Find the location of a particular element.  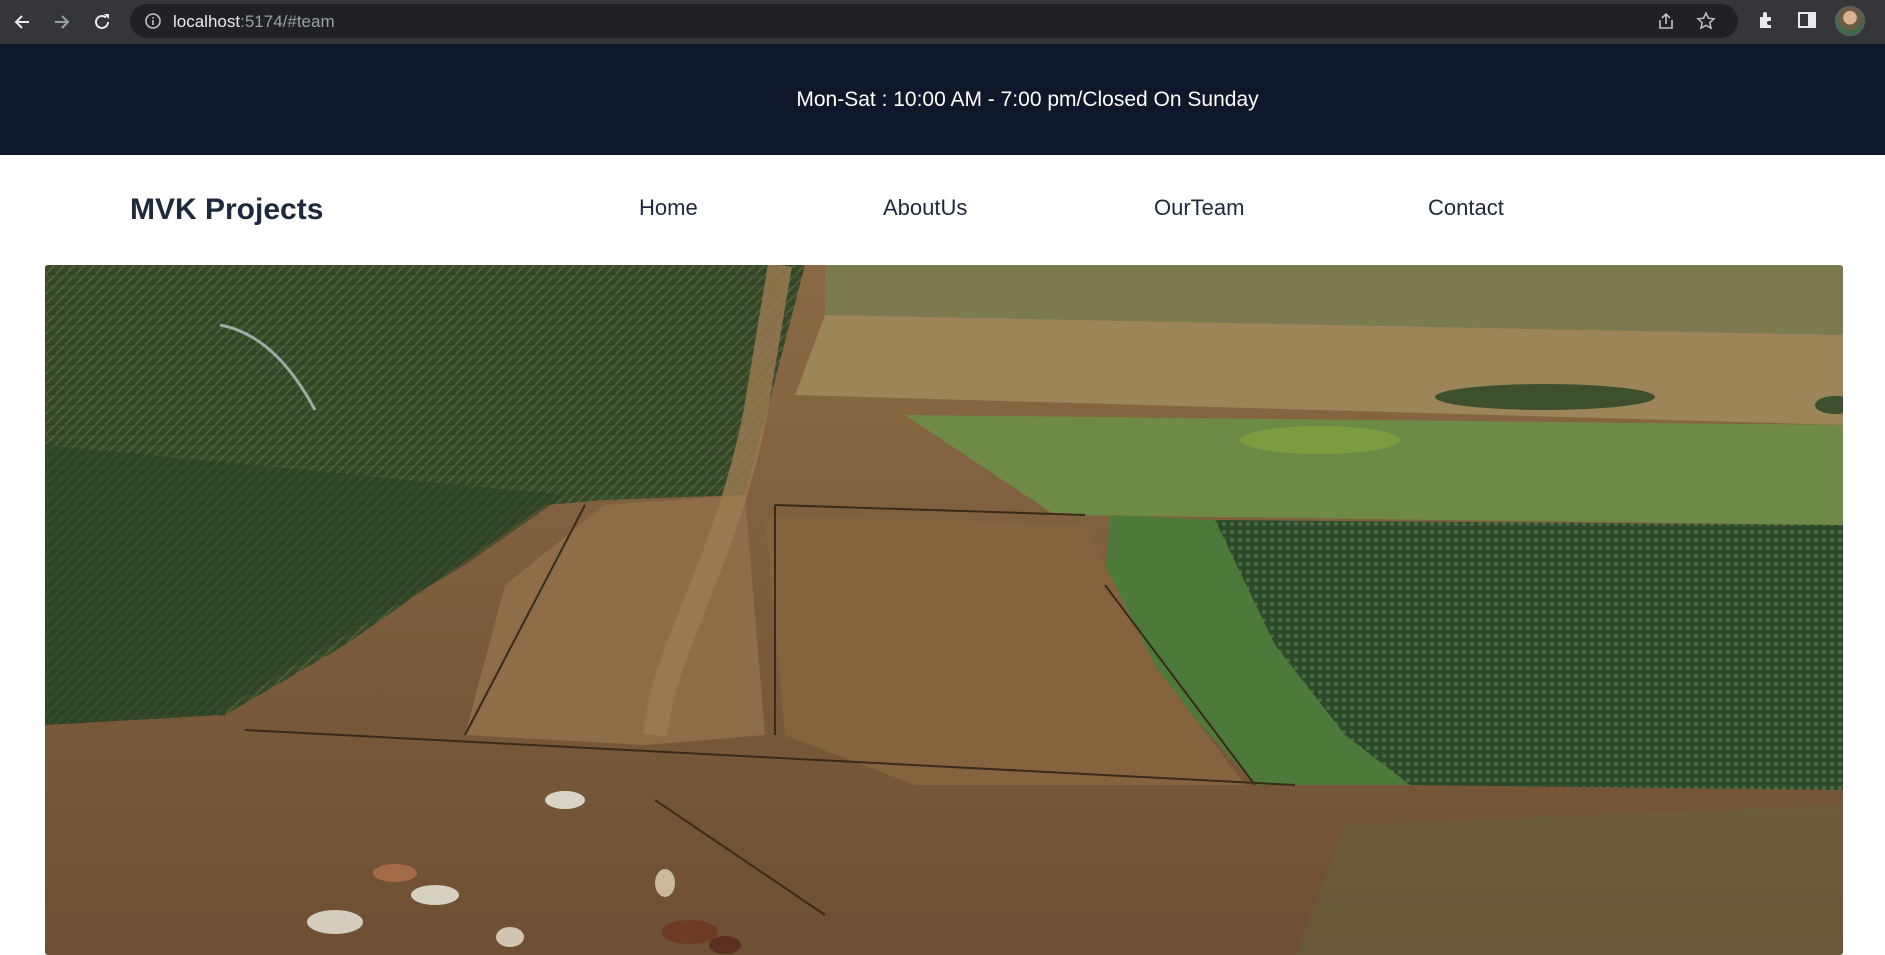

side-panel-icon is located at coordinates (1807, 20).